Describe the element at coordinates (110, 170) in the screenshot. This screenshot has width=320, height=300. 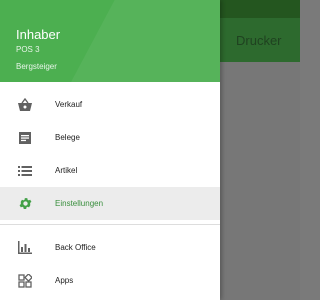
I see `menu-item-artikel: Artikel` at that location.